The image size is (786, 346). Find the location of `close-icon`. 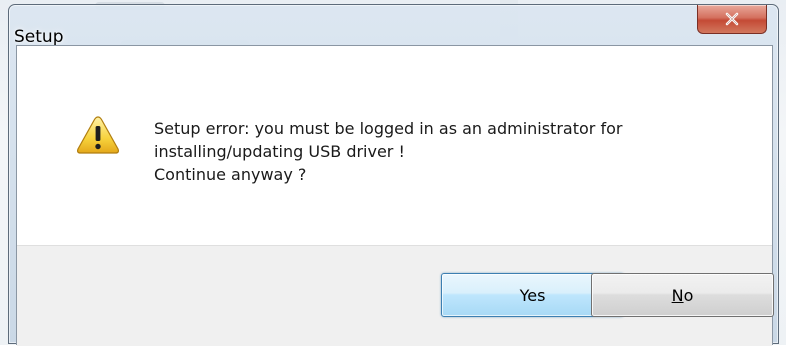

close-icon is located at coordinates (732, 19).